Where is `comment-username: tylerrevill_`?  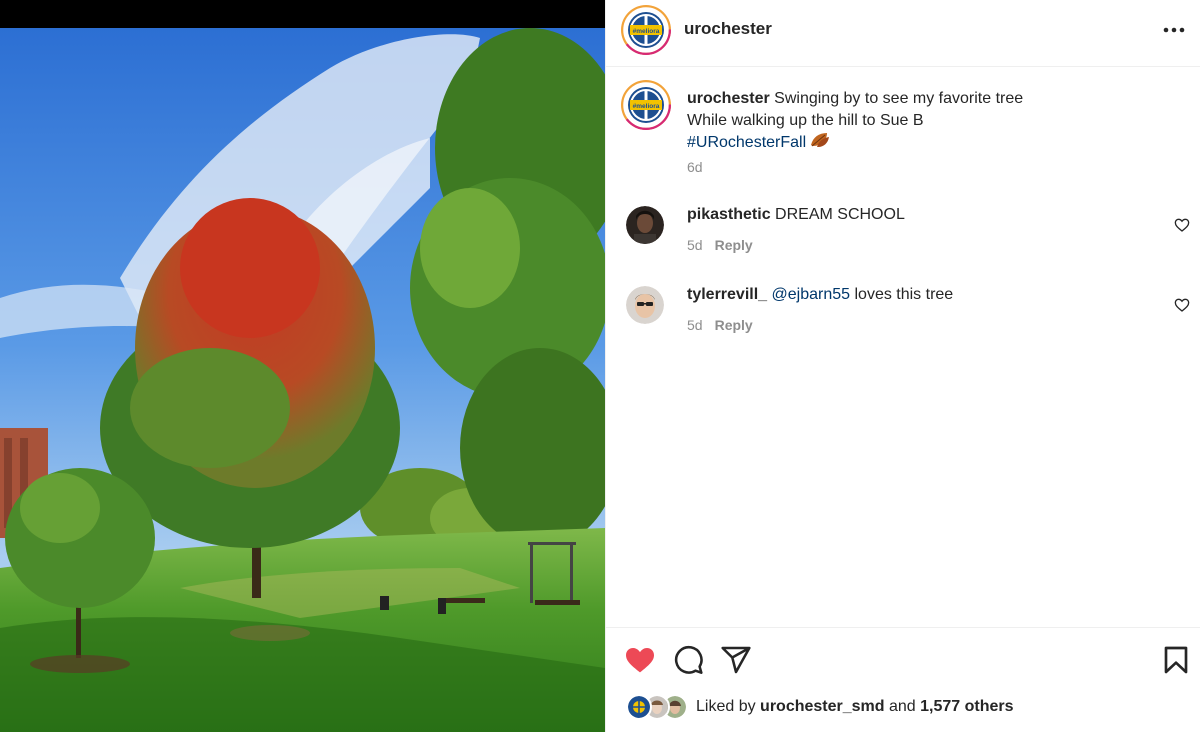
comment-username: tylerrevill_ is located at coordinates (727, 294).